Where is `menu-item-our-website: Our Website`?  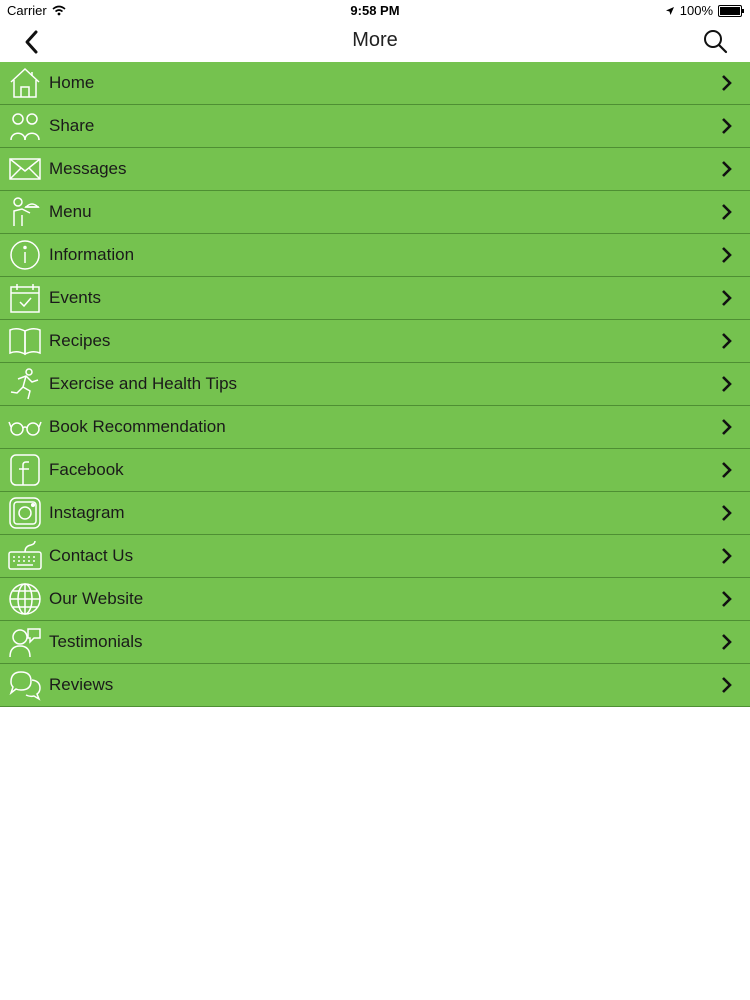
menu-item-our-website: Our Website is located at coordinates (375, 599).